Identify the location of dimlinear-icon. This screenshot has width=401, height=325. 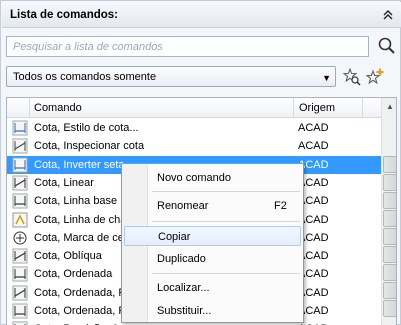
(20, 183).